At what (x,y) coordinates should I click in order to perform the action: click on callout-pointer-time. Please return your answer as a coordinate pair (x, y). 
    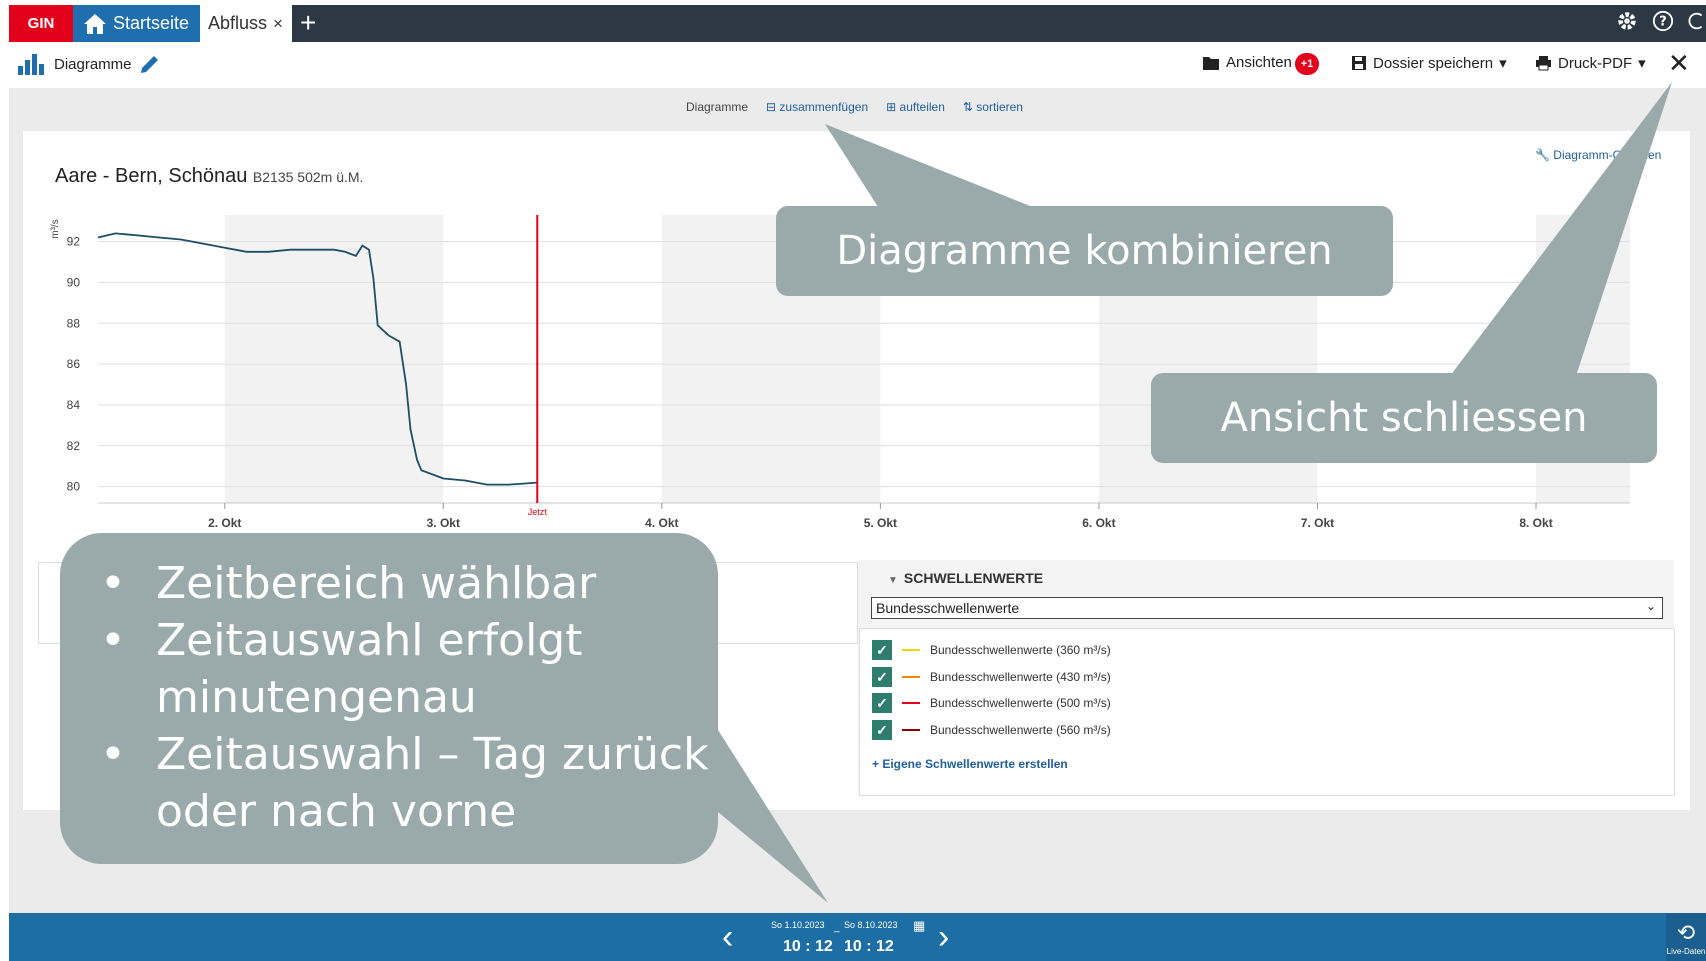
    Looking at the image, I should click on (773, 816).